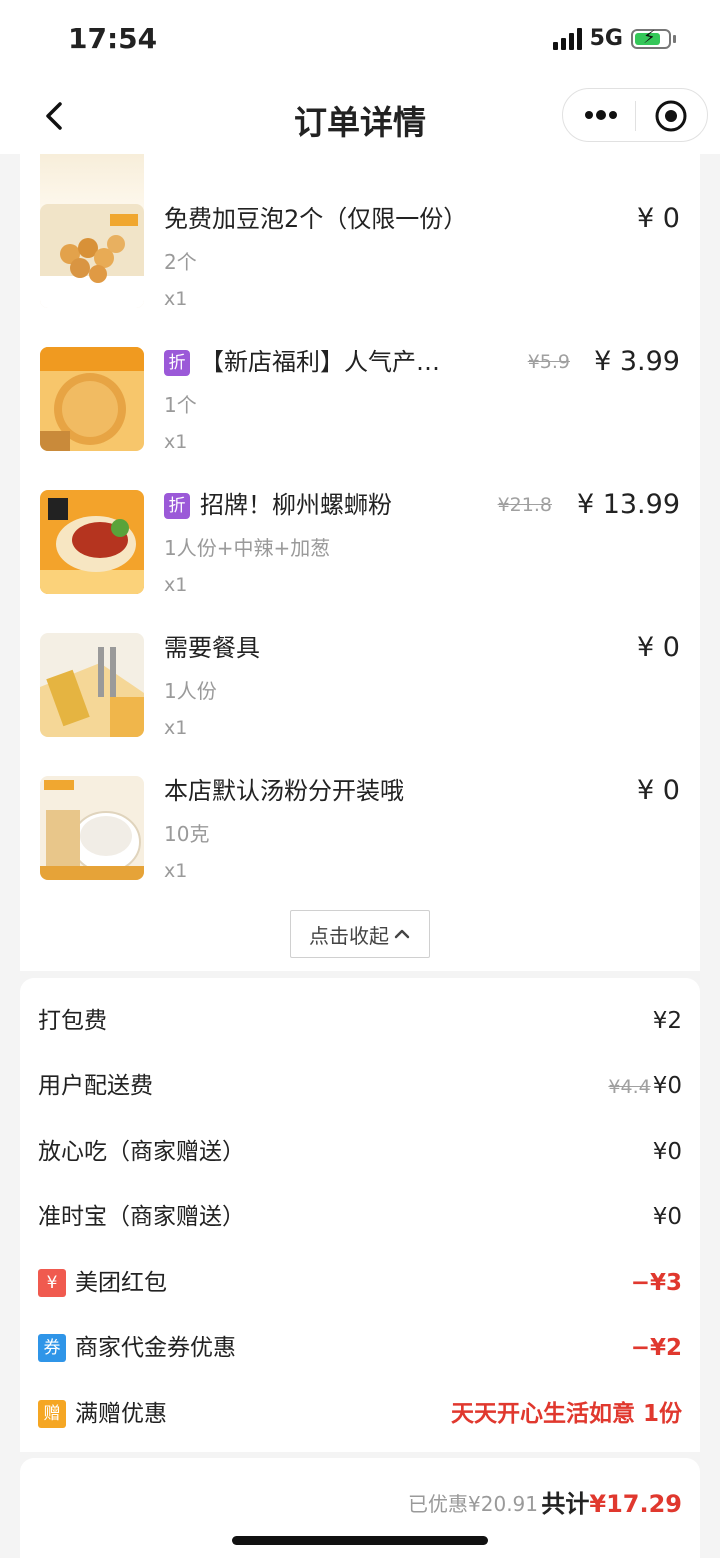  What do you see at coordinates (247, 548) in the screenshot?
I see `item-spec: 1人份+中辣+加葱` at bounding box center [247, 548].